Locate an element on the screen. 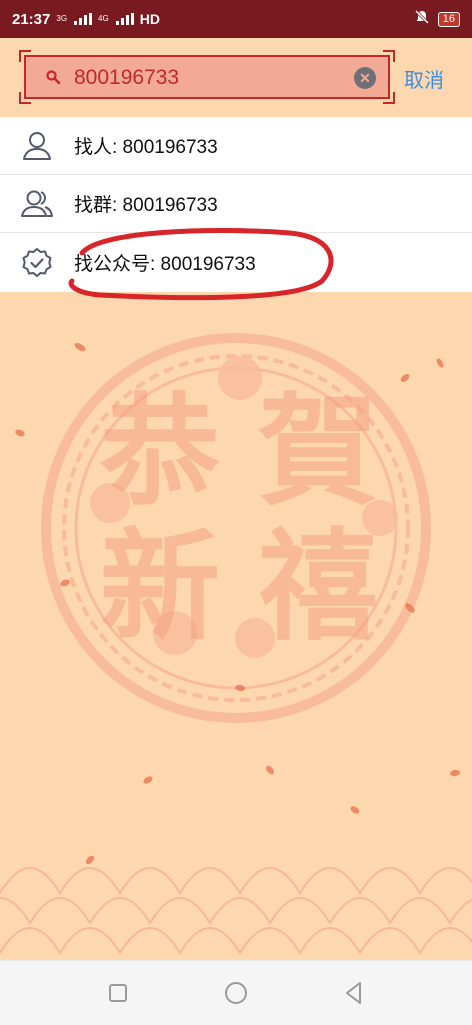  battery-indicator: 16 is located at coordinates (448, 19).